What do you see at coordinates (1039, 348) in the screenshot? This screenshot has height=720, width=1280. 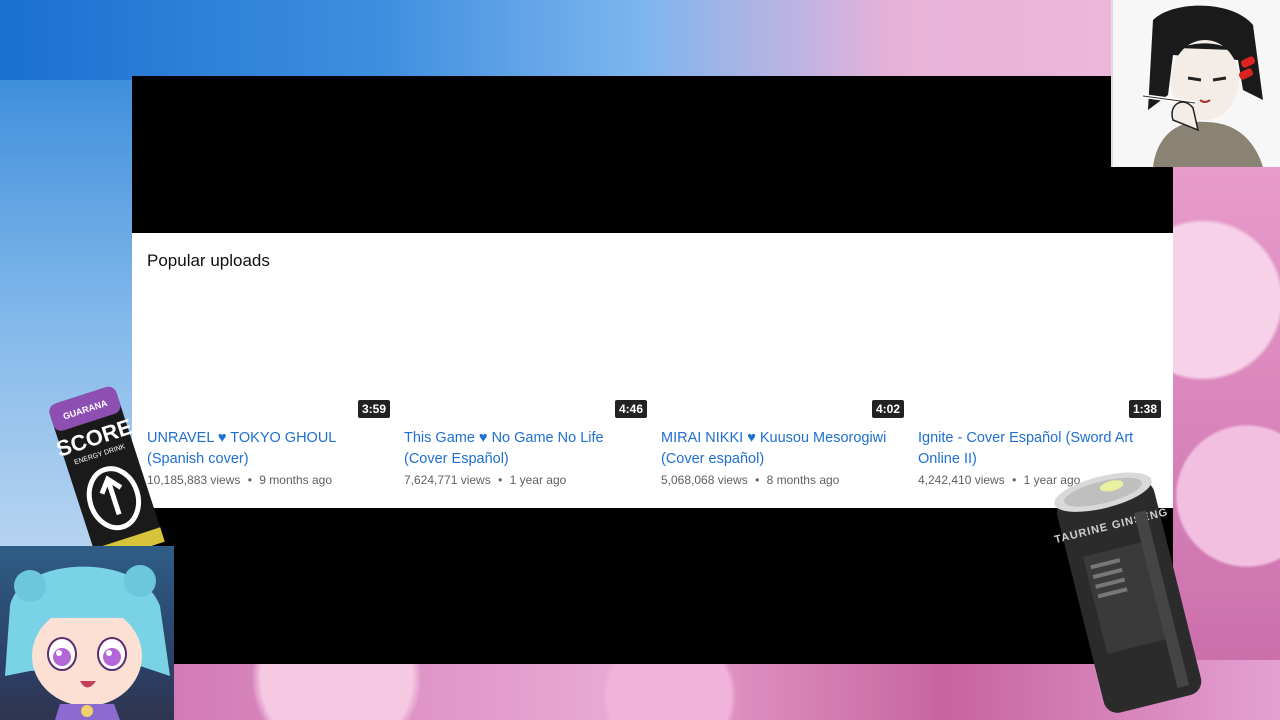 I see `video-thumbnail: 1:38` at bounding box center [1039, 348].